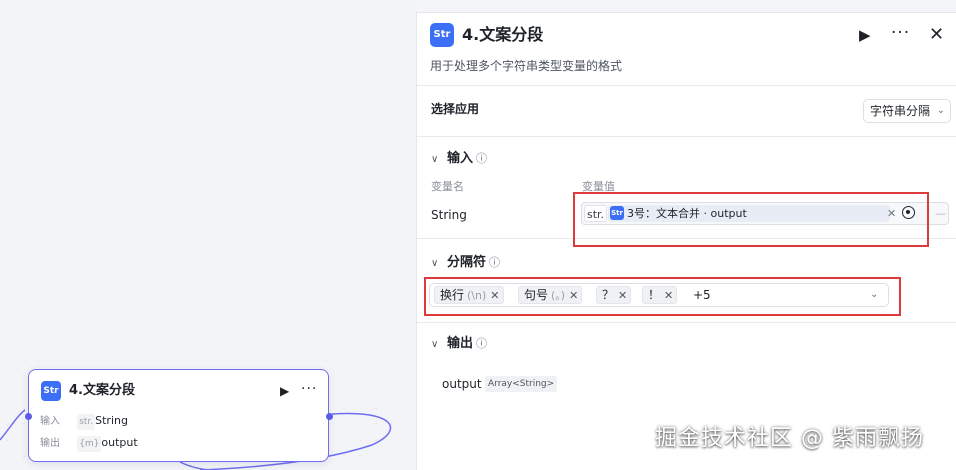 The image size is (956, 470). Describe the element at coordinates (119, 442) in the screenshot. I see `node-output-value: output` at that location.